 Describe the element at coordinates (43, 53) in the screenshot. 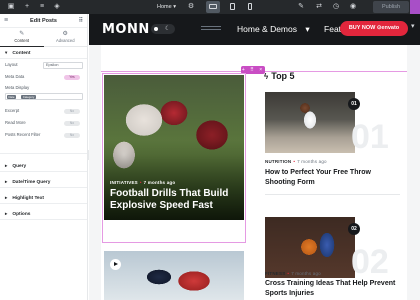

I see `section-content-header: ▾ Content` at that location.